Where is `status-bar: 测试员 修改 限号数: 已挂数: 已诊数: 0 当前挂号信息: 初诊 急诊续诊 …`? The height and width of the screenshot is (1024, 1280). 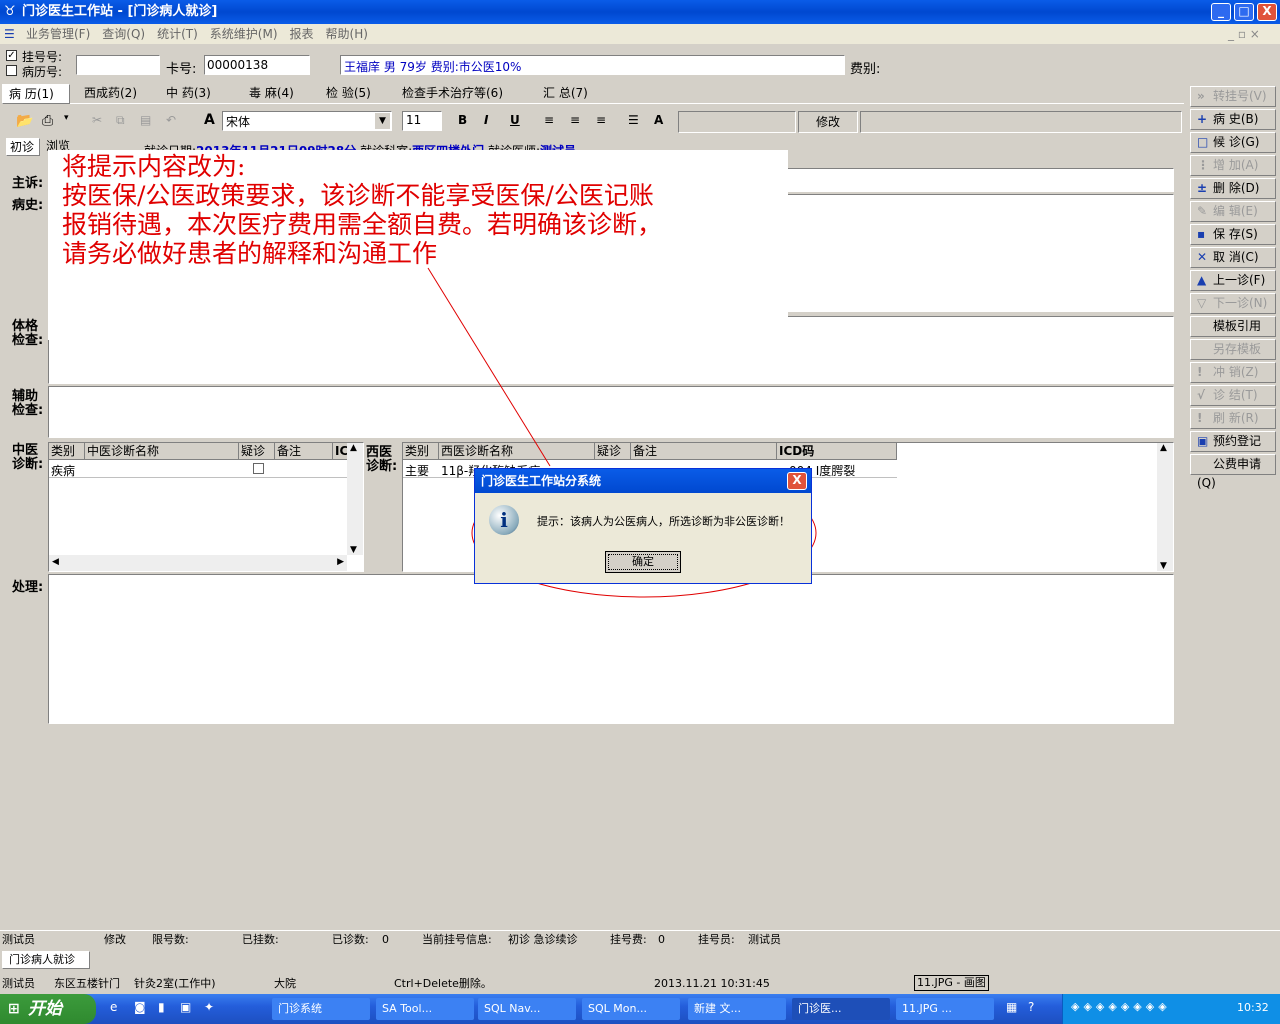
status-bar: 测试员 修改 限号数: 已挂数: 已诊数: 0 当前挂号信息: 初诊 急诊续诊 … is located at coordinates (640, 939).